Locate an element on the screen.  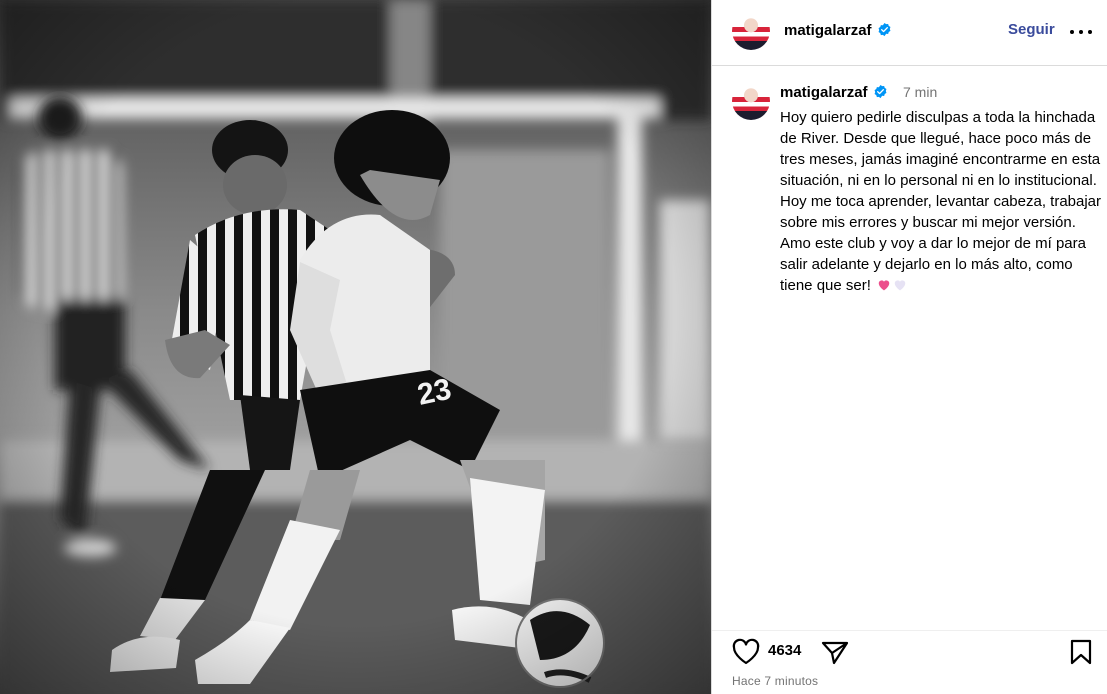
heart-icon is located at coordinates (746, 652).